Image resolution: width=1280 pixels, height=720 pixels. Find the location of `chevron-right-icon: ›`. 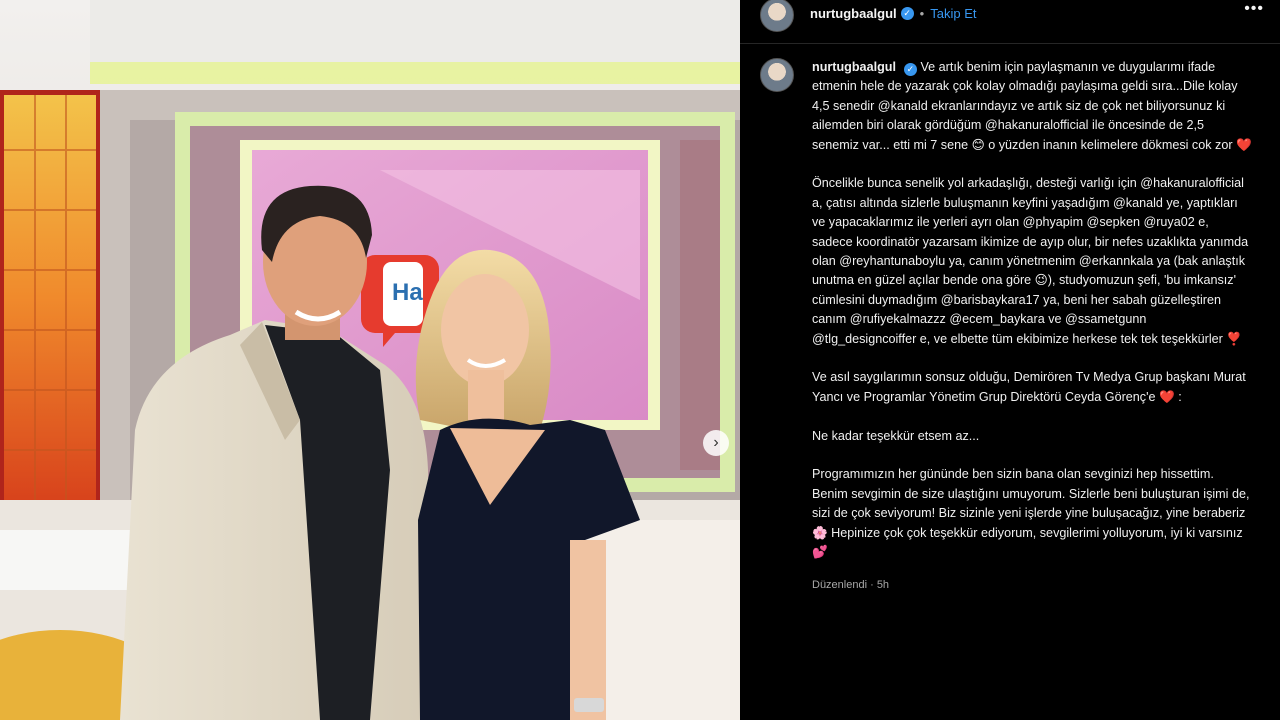

chevron-right-icon: › is located at coordinates (716, 442).